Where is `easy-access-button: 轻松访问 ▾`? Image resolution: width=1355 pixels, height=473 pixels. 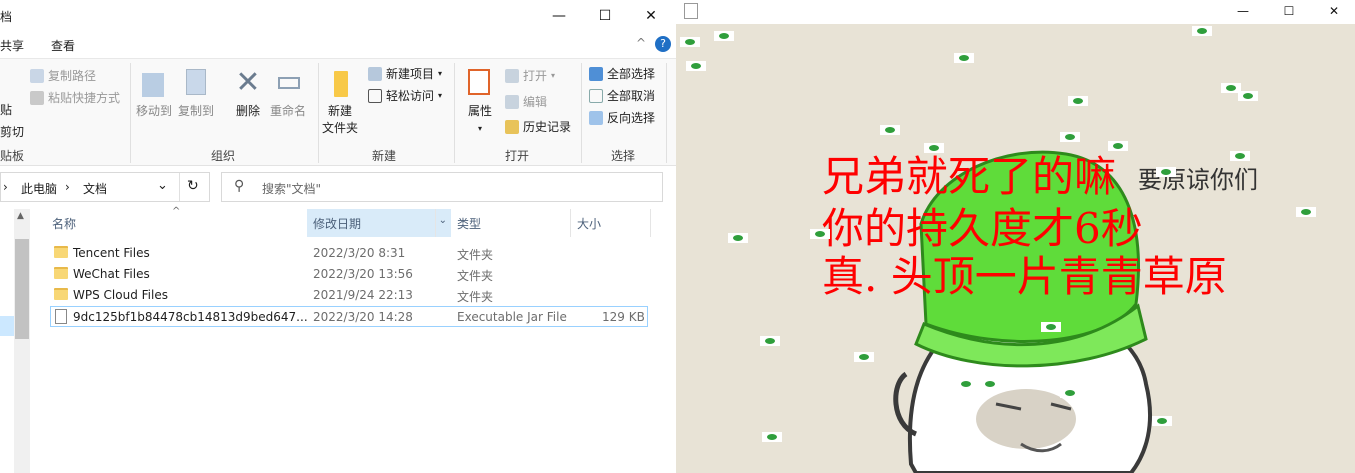
easy-access-button: 轻松访问 ▾ is located at coordinates (405, 95).